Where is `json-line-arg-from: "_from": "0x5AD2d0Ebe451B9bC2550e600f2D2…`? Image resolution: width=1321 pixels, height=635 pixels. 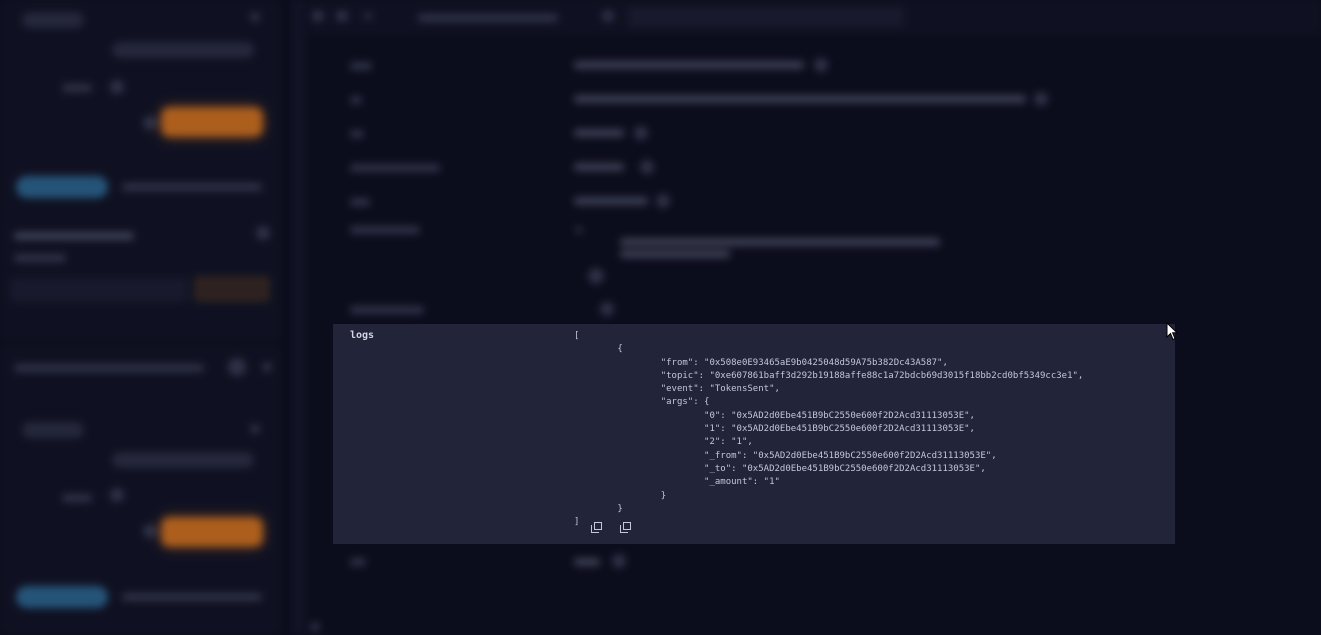 json-line-arg-from: "_from": "0x5AD2d0Ebe451B9bC2550e600f2D2… is located at coordinates (785, 455).